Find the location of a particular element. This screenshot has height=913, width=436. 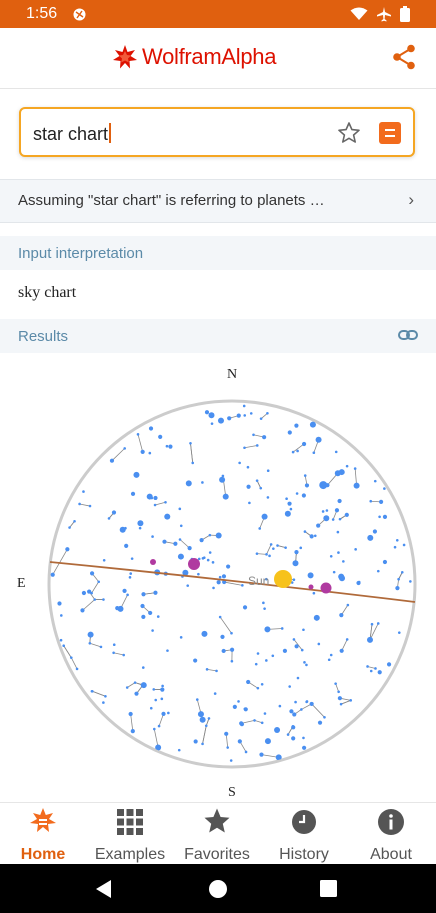

nav-history: History is located at coordinates (304, 835).